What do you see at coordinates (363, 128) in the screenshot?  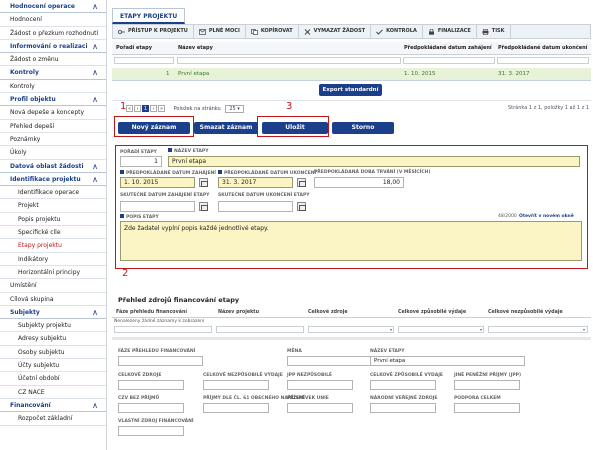 I see `cancel-button: Storno` at bounding box center [363, 128].